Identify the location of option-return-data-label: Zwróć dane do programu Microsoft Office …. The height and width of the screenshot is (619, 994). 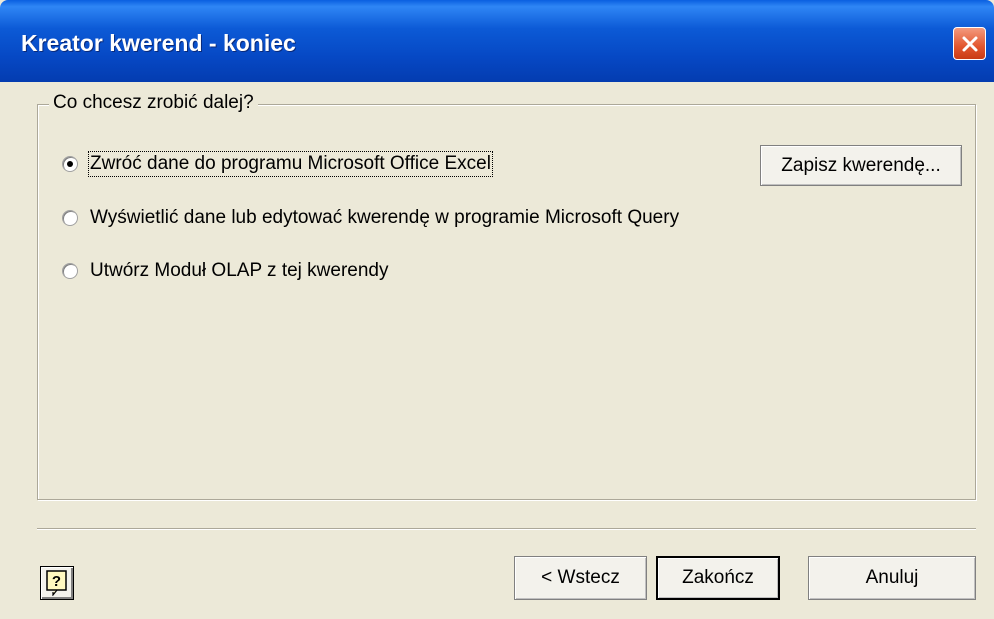
(290, 164).